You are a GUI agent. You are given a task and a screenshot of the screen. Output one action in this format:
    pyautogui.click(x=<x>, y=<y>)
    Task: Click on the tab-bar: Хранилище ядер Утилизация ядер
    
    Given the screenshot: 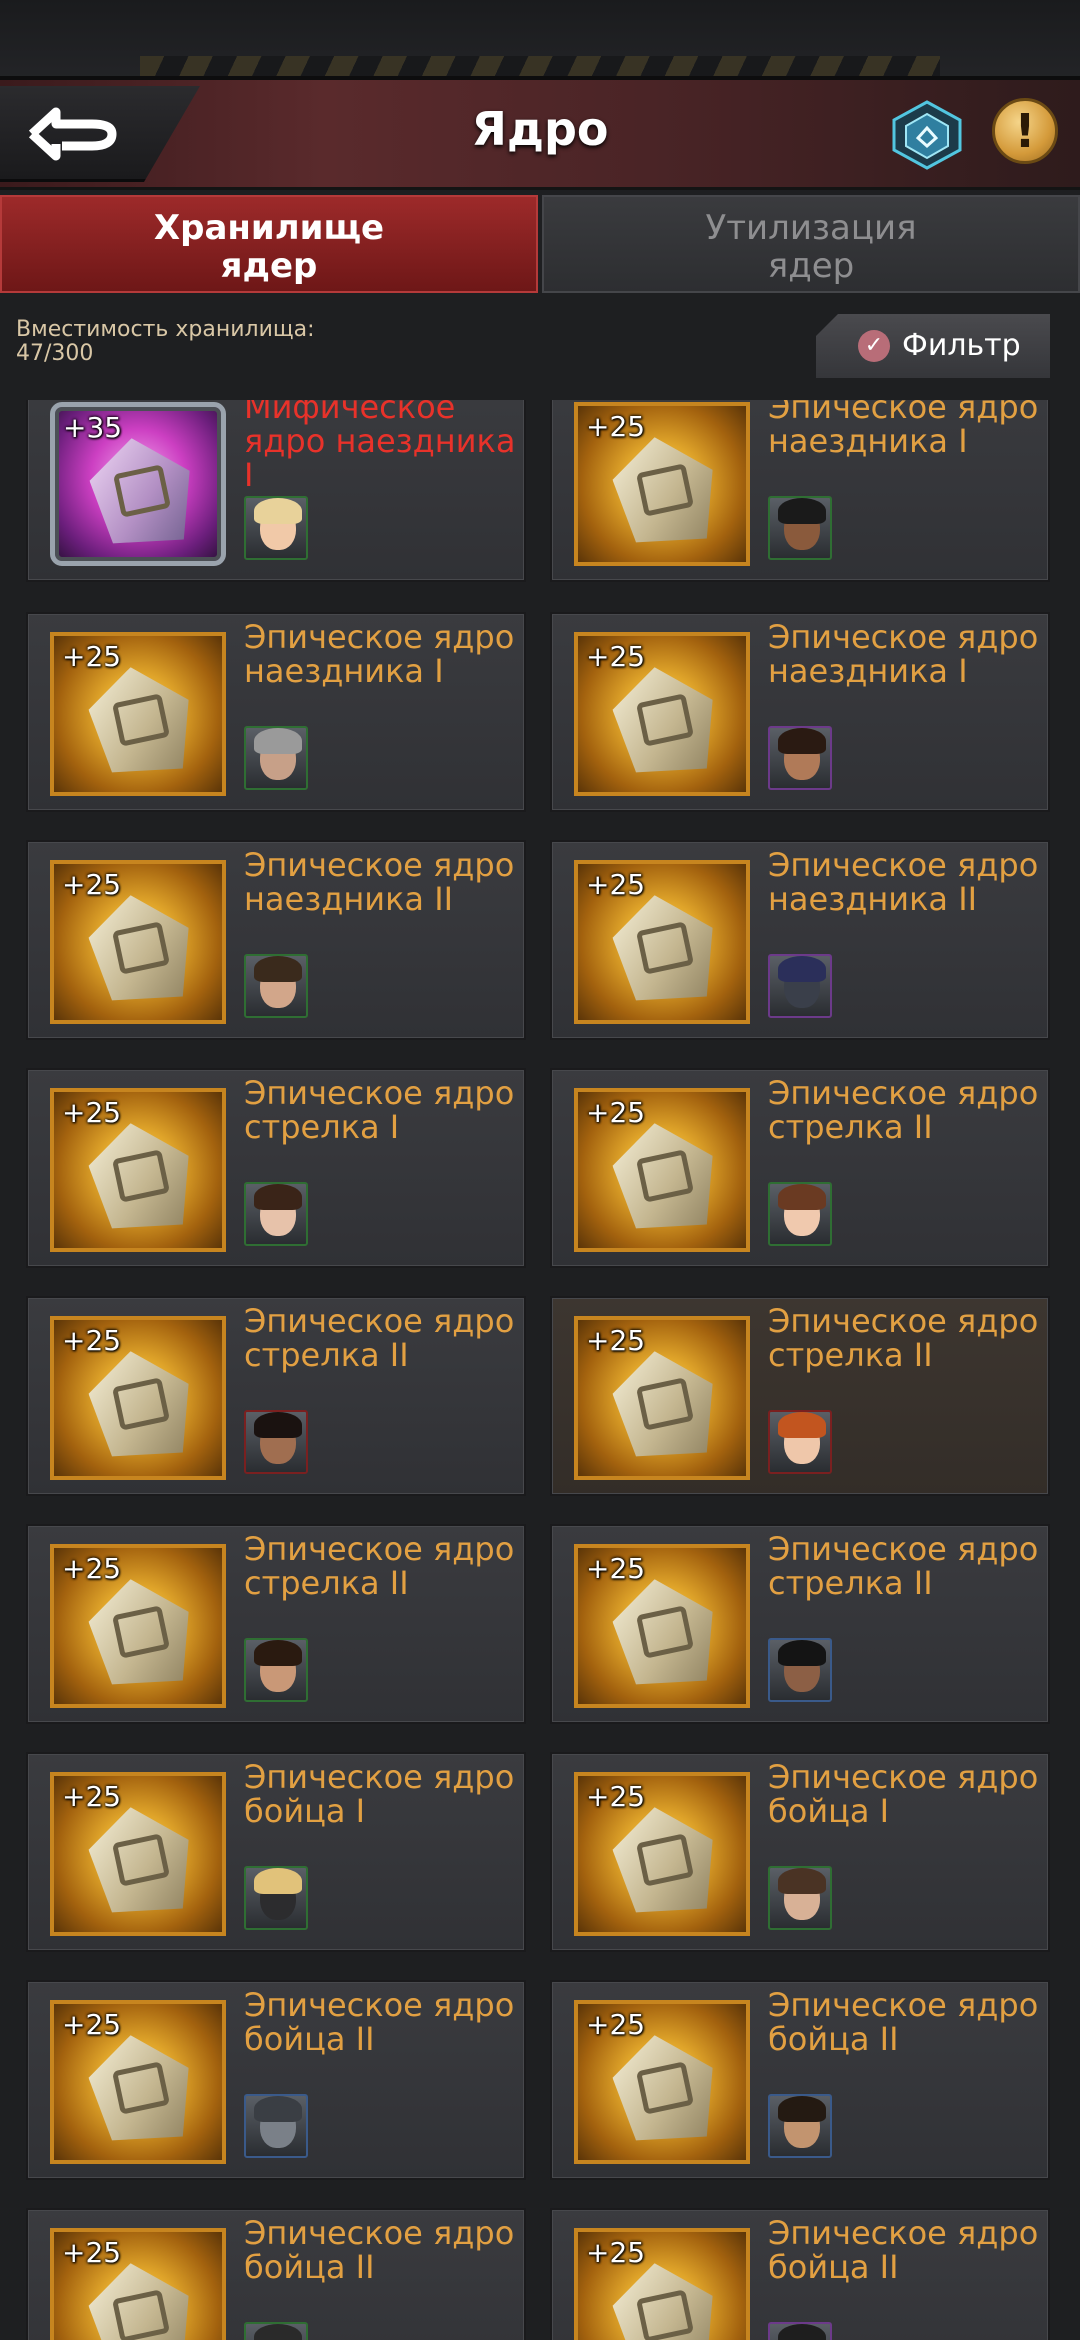 What is the action you would take?
    pyautogui.click(x=540, y=245)
    